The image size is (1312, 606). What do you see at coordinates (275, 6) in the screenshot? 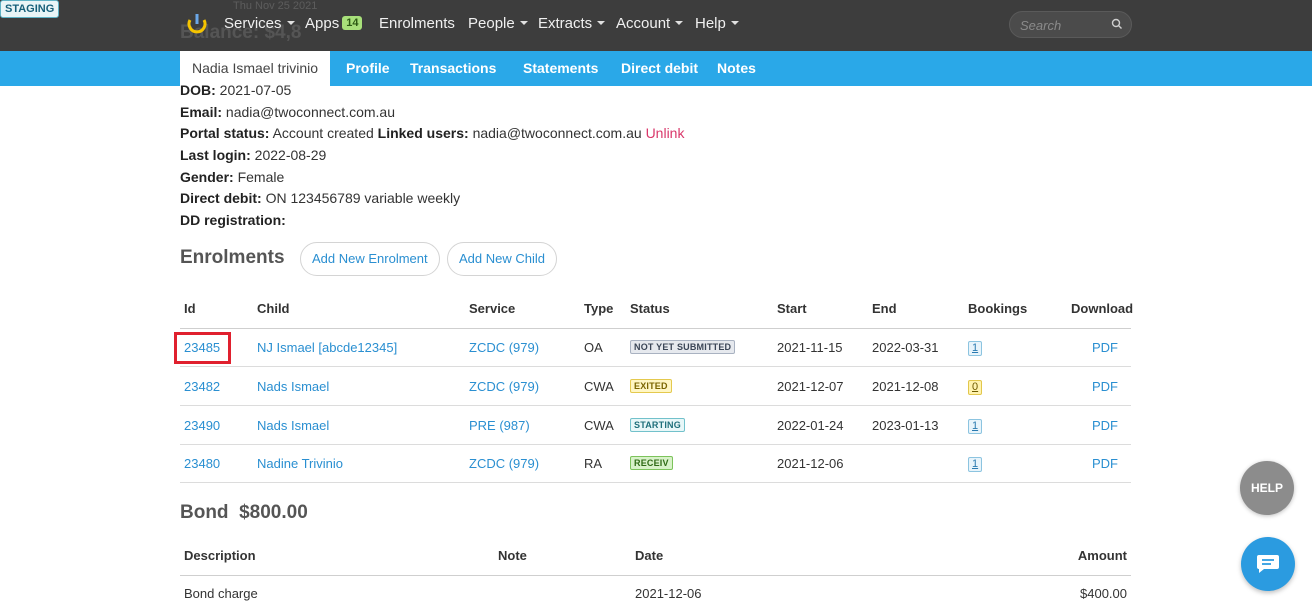
I see `ghost-text: Thu Nov 25 2021` at bounding box center [275, 6].